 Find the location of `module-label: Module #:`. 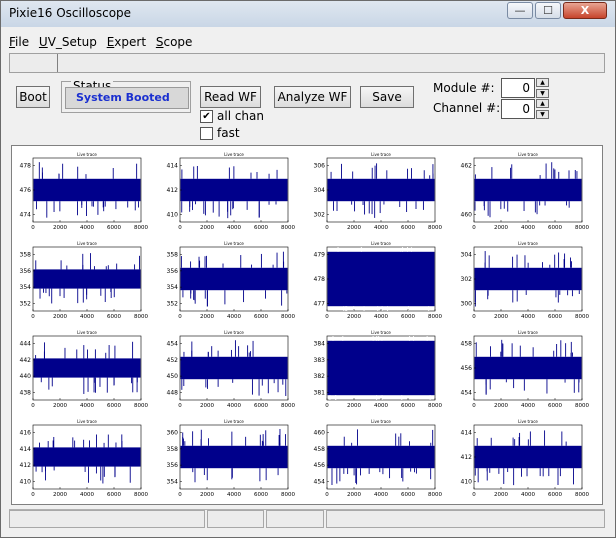

module-label: Module #: is located at coordinates (464, 88).